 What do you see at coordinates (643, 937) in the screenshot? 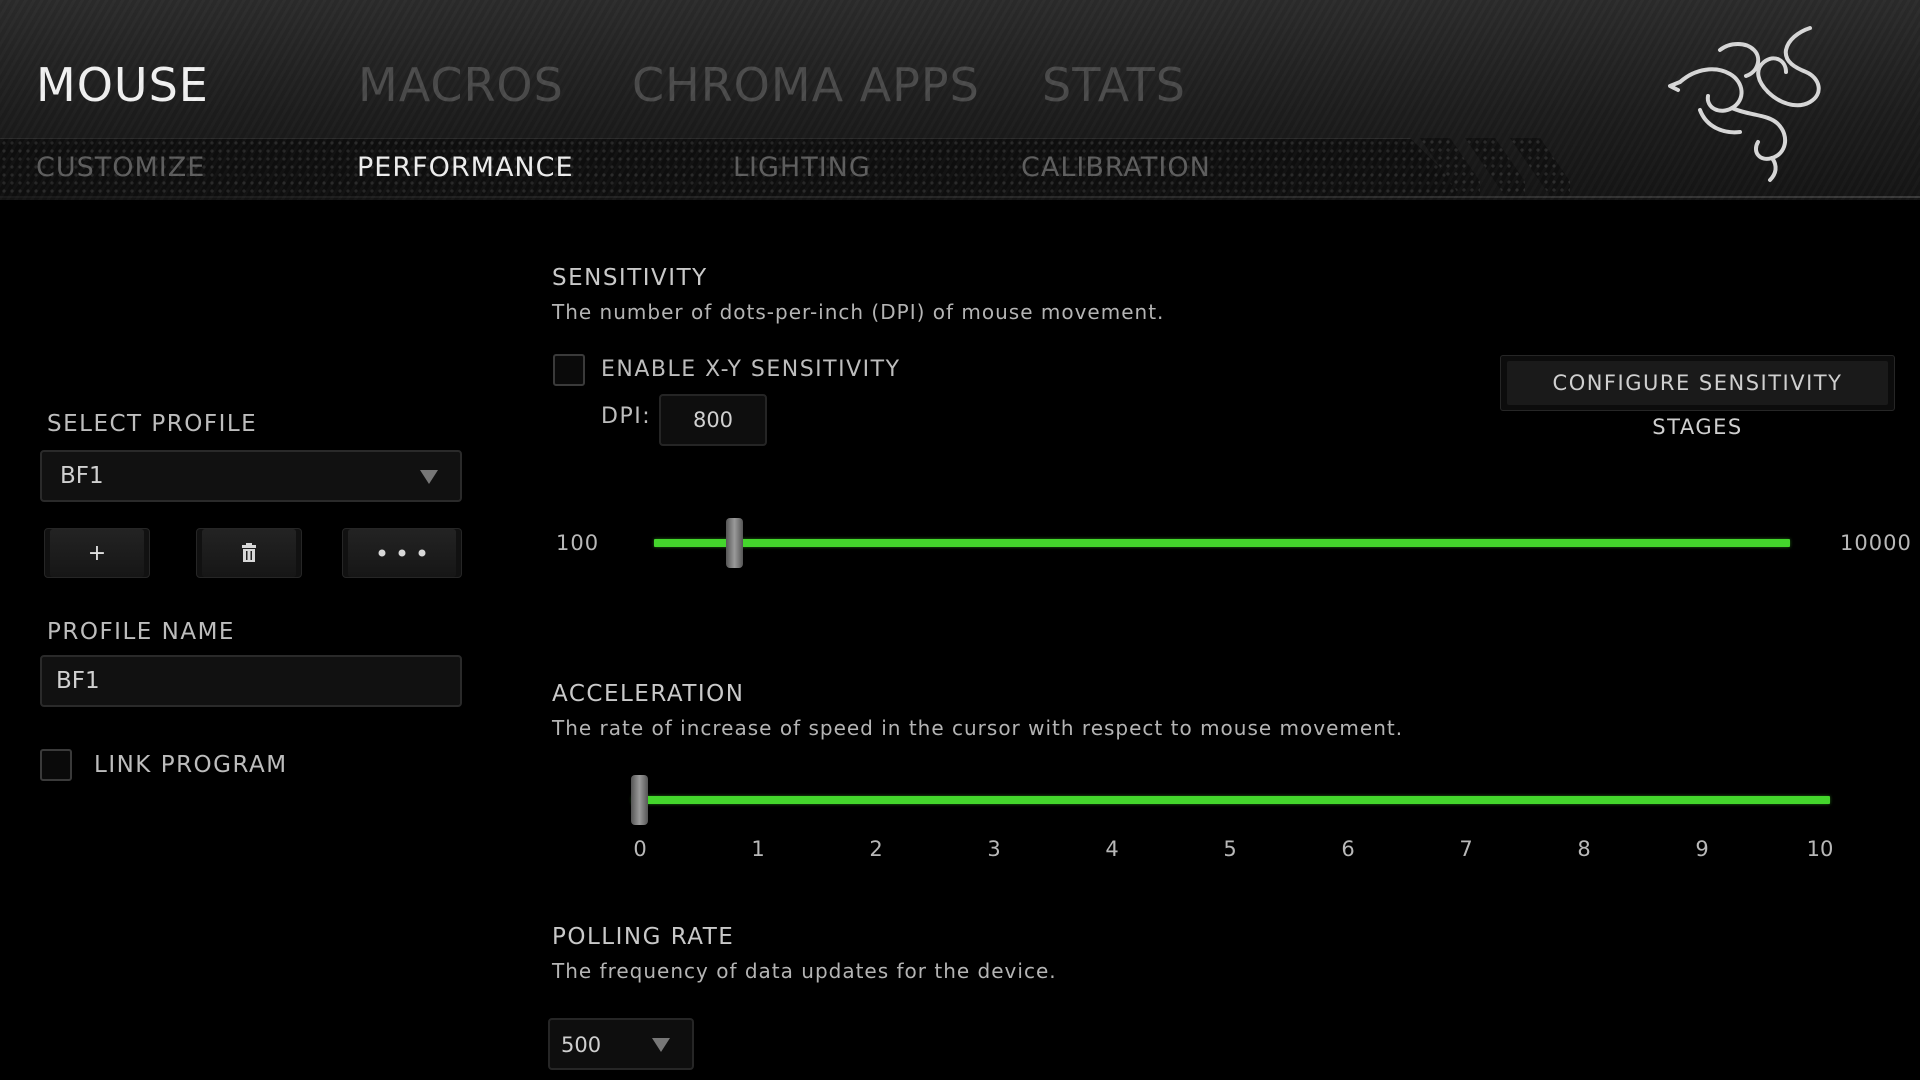
I see `polling-rate-title: POLLING RATE` at bounding box center [643, 937].